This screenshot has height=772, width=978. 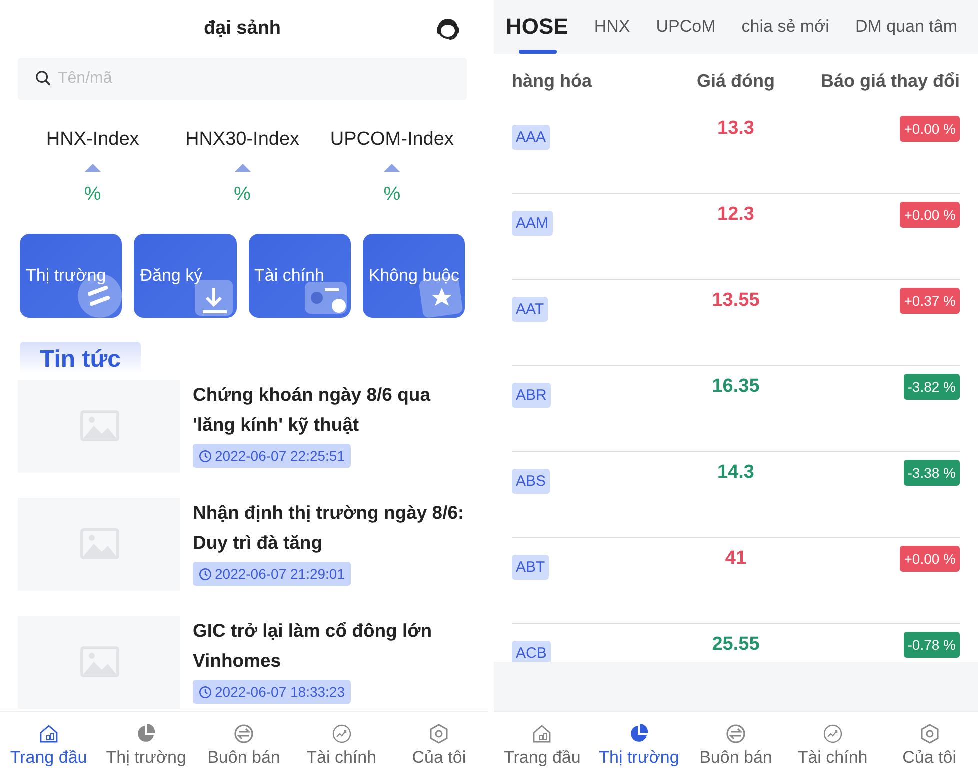 I want to click on stock-symbol-tag: AAA, so click(x=531, y=137).